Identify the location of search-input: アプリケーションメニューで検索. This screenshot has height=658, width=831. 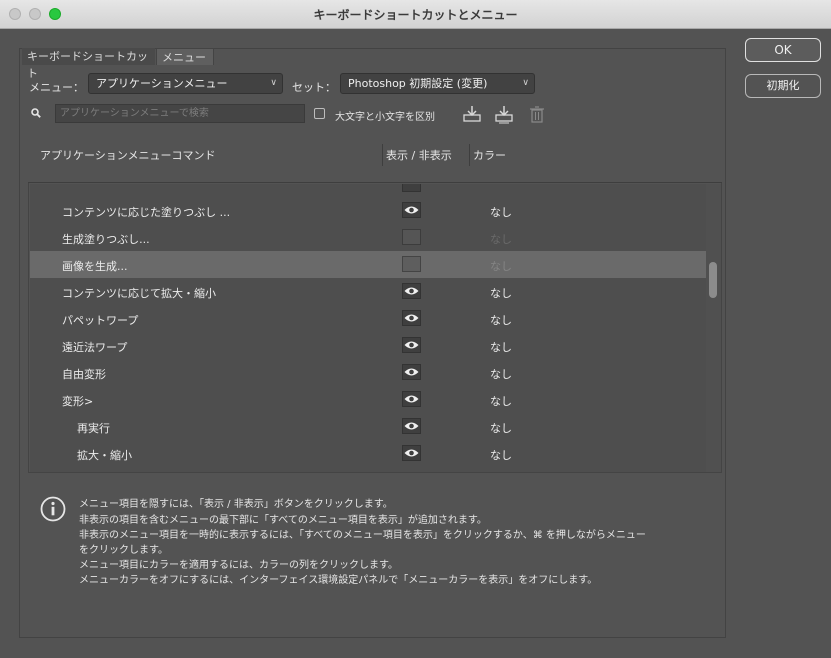
(180, 113).